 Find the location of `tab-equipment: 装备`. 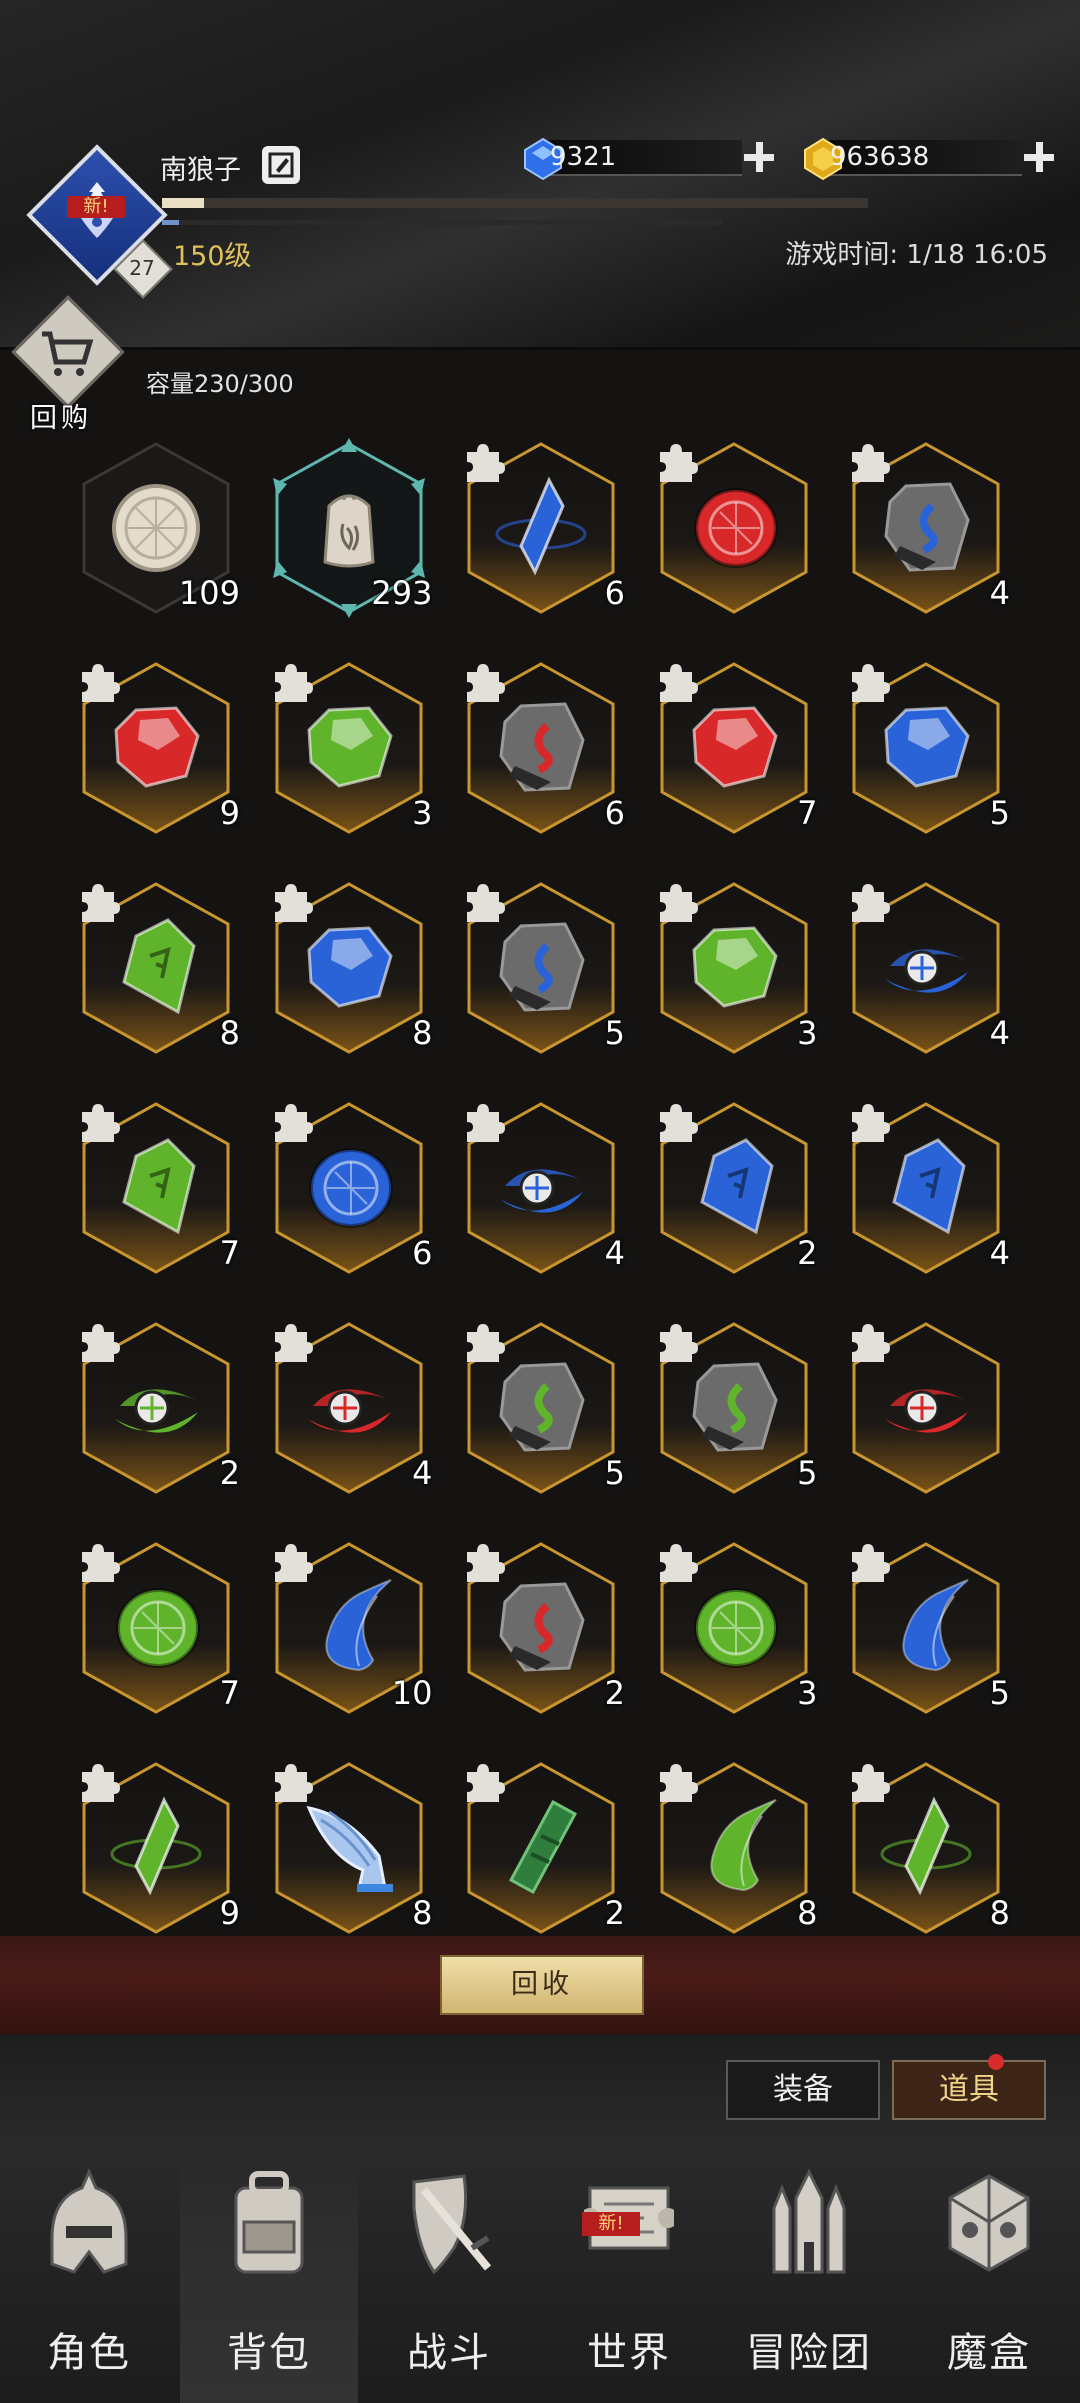

tab-equipment: 装备 is located at coordinates (803, 2090).